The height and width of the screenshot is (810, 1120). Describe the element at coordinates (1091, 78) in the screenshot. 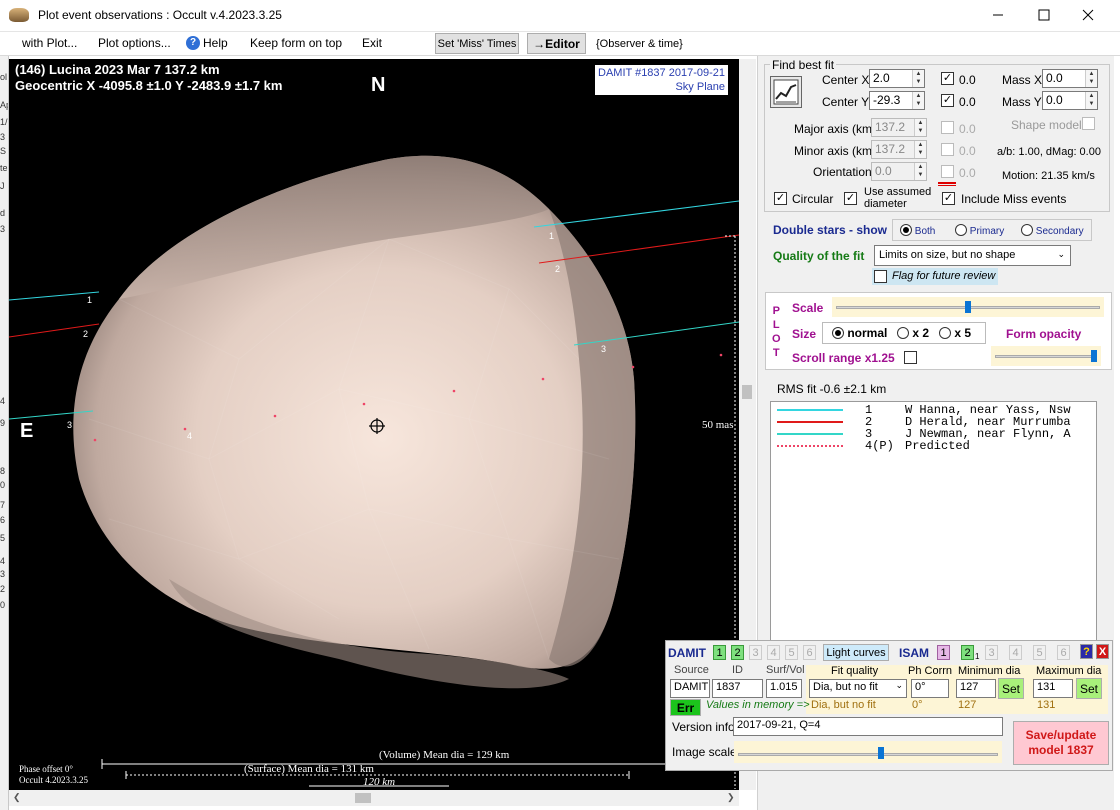

I see `mass-x-spinner: ▲ ▼` at that location.